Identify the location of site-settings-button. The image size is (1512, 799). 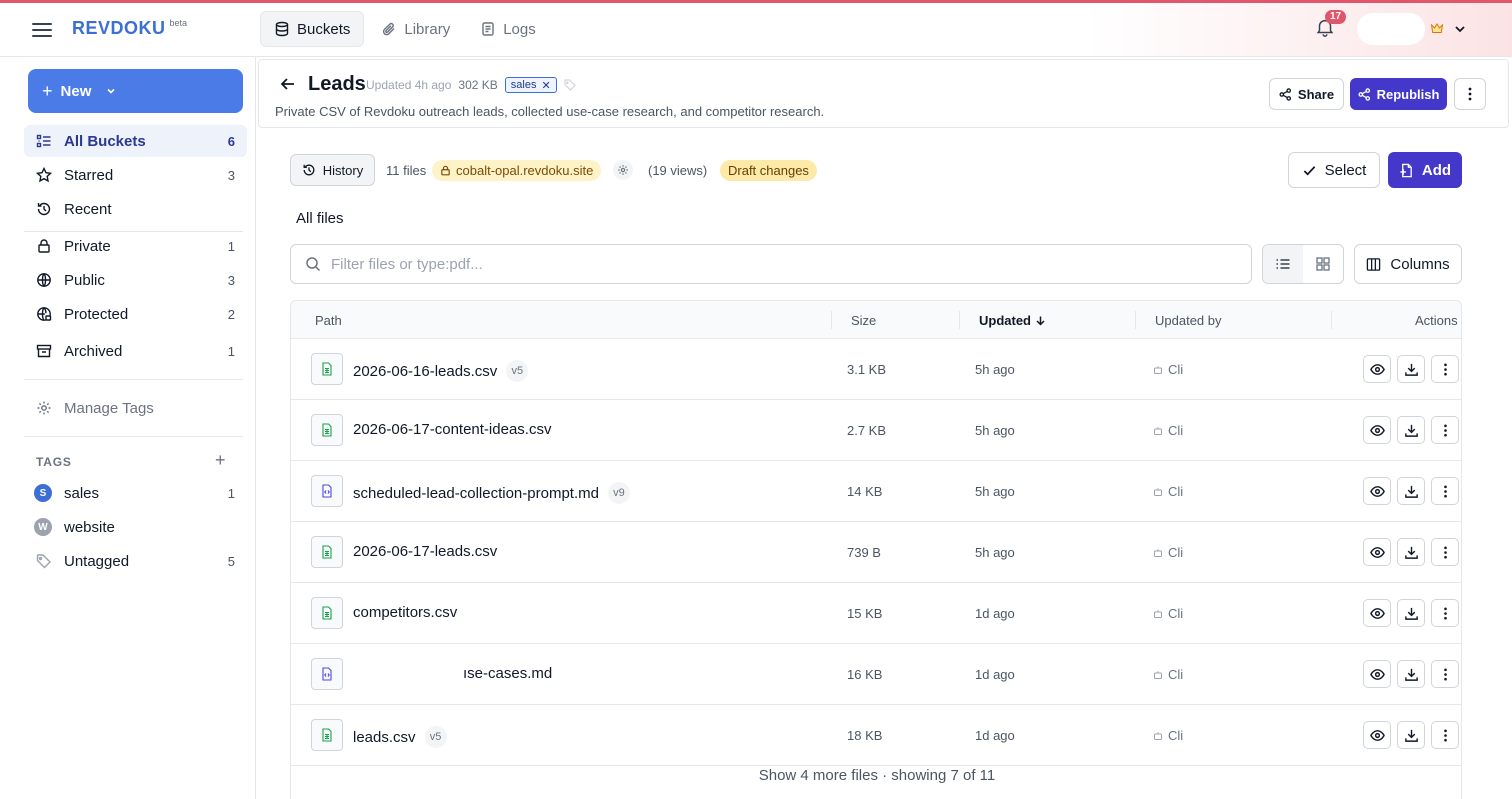
(623, 170).